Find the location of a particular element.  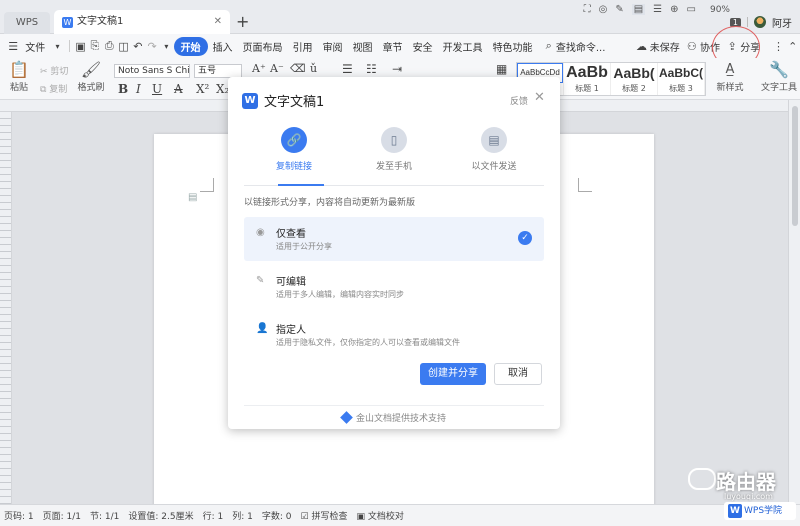

tab-document: W 文字文稿1 ✕ is located at coordinates (142, 22).